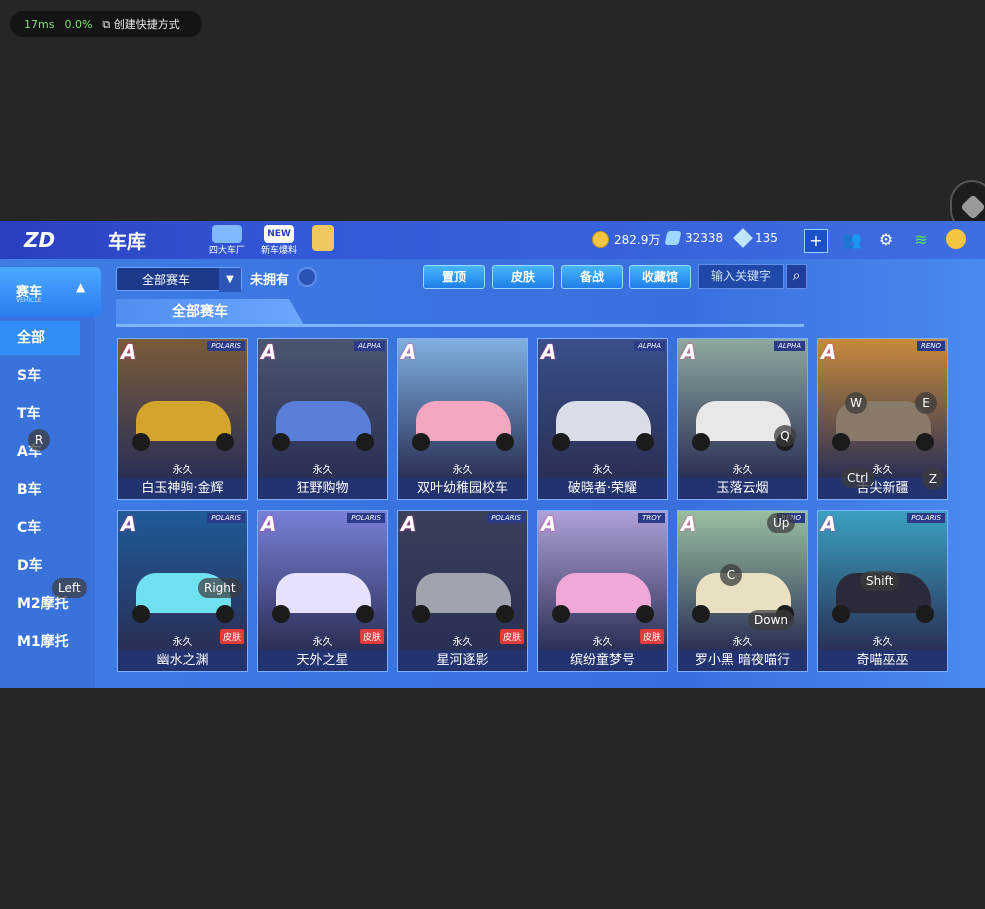 The height and width of the screenshot is (909, 985). What do you see at coordinates (742, 660) in the screenshot?
I see `car-name: 罗小黑 暗夜喵行` at bounding box center [742, 660].